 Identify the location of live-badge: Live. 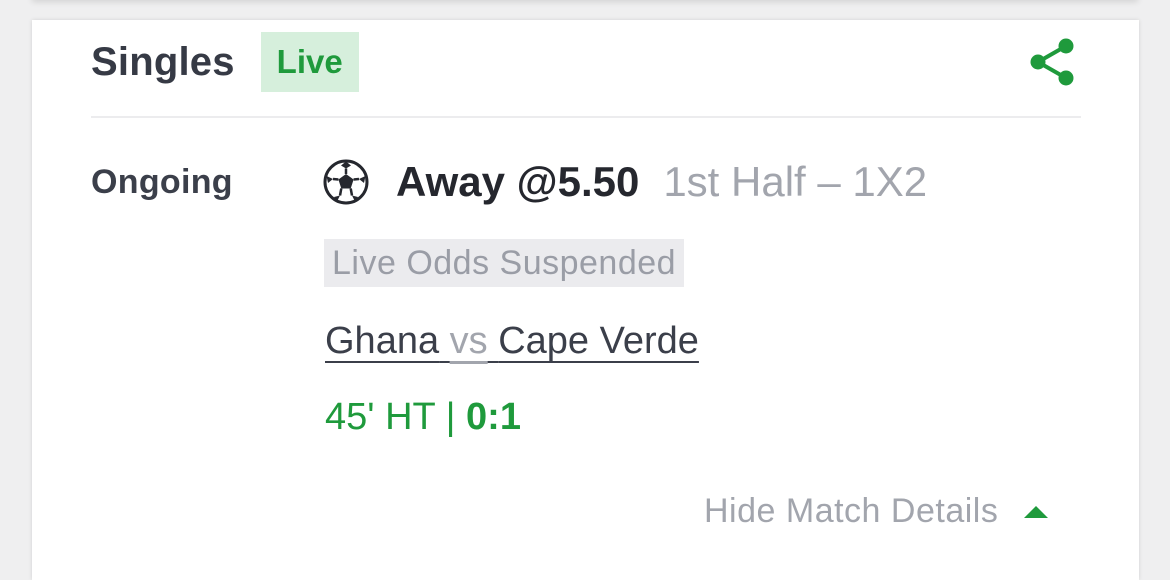
(309, 62).